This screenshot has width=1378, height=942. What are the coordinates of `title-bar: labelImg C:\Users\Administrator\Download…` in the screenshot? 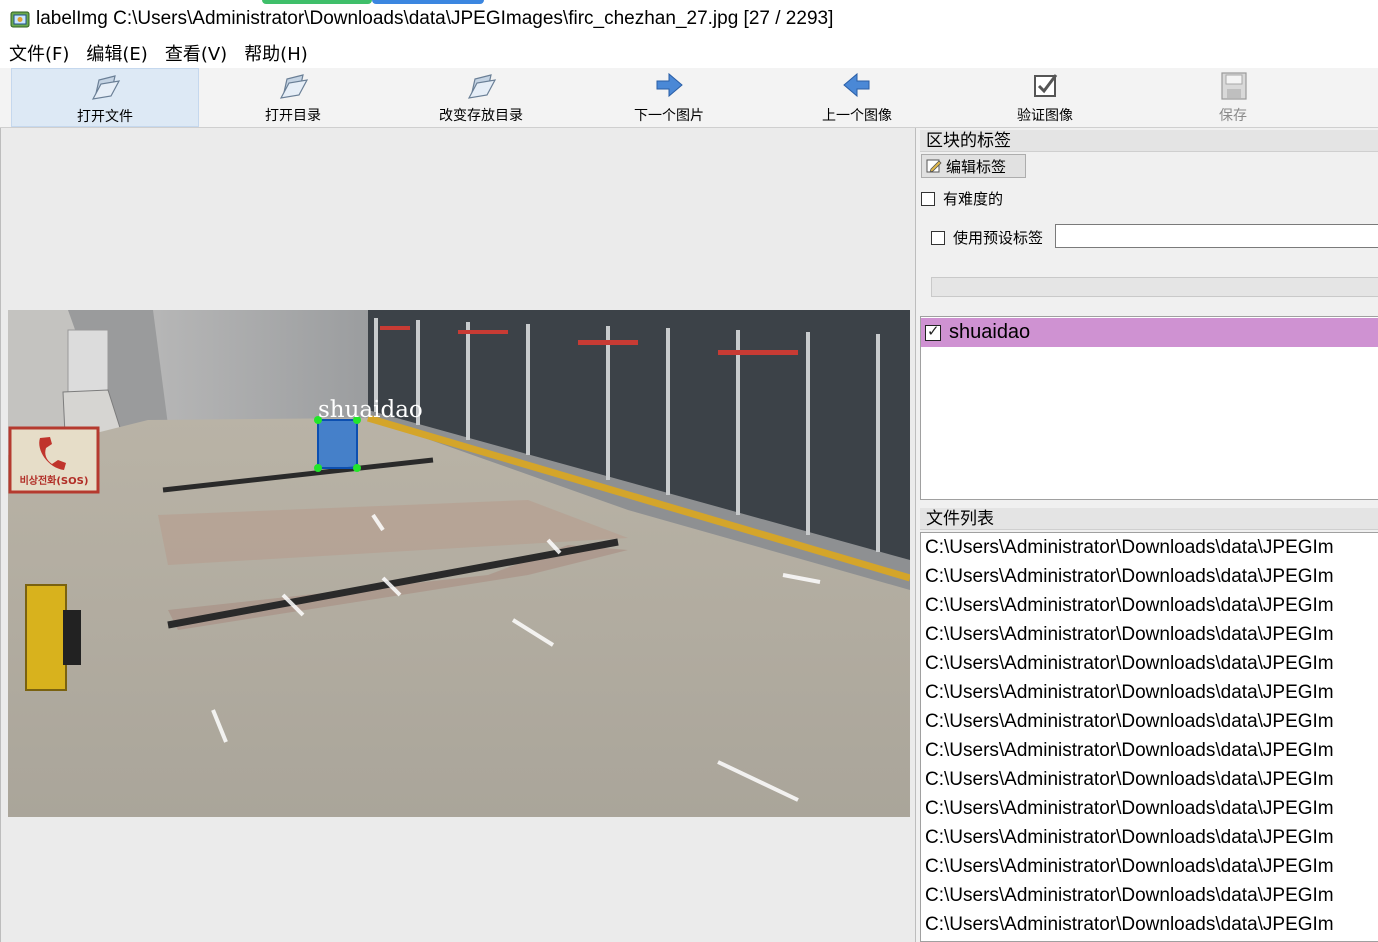 It's located at (689, 19).